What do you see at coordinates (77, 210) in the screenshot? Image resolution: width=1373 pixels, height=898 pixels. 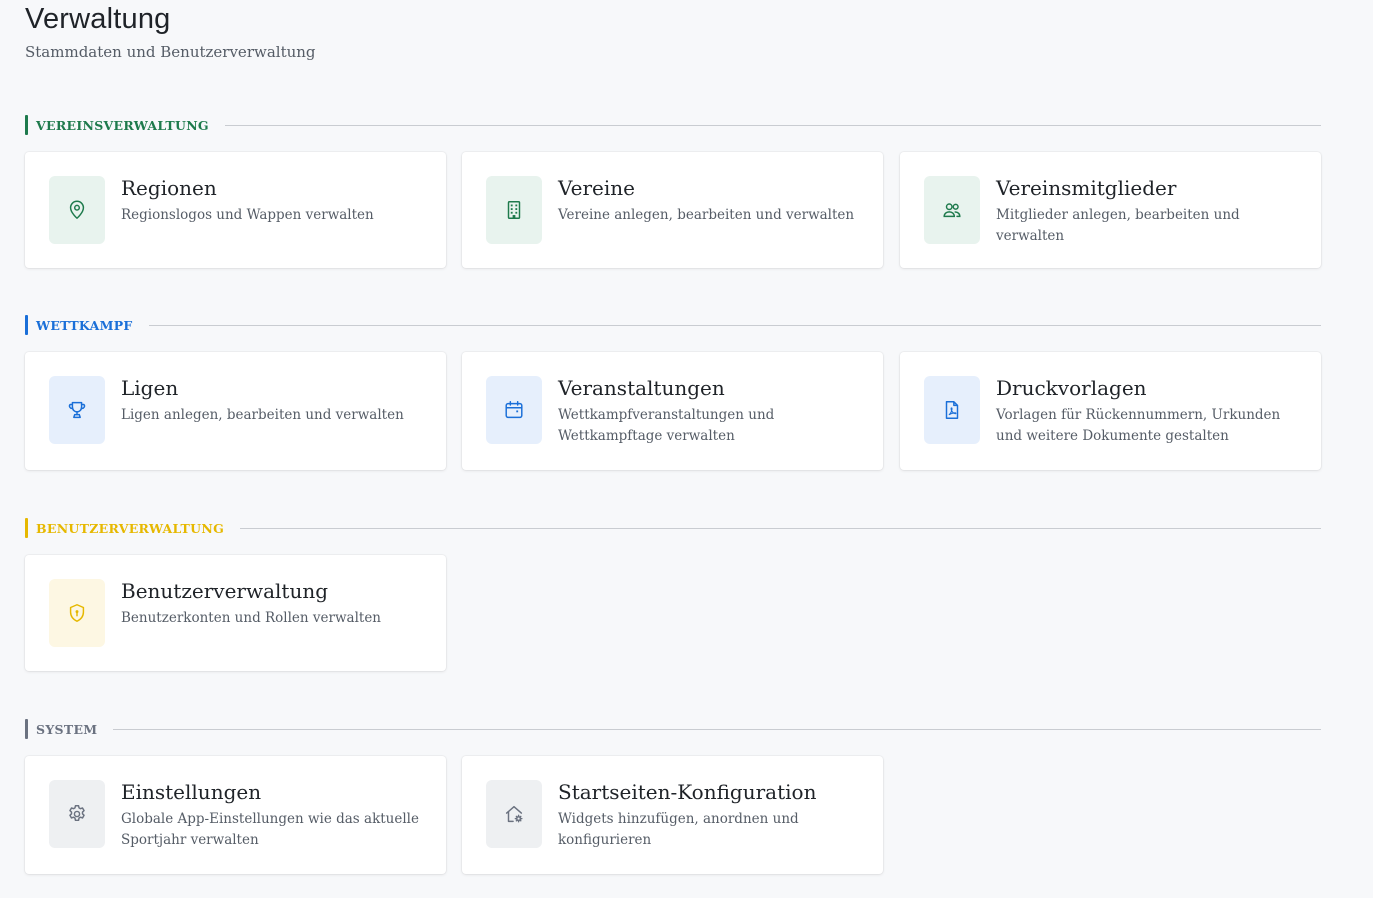 I see `map-pin-icon` at bounding box center [77, 210].